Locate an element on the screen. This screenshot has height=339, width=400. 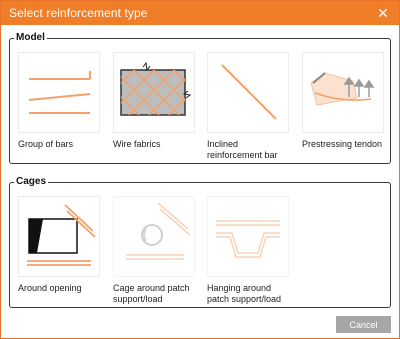
close-icon: ✕ is located at coordinates (383, 13).